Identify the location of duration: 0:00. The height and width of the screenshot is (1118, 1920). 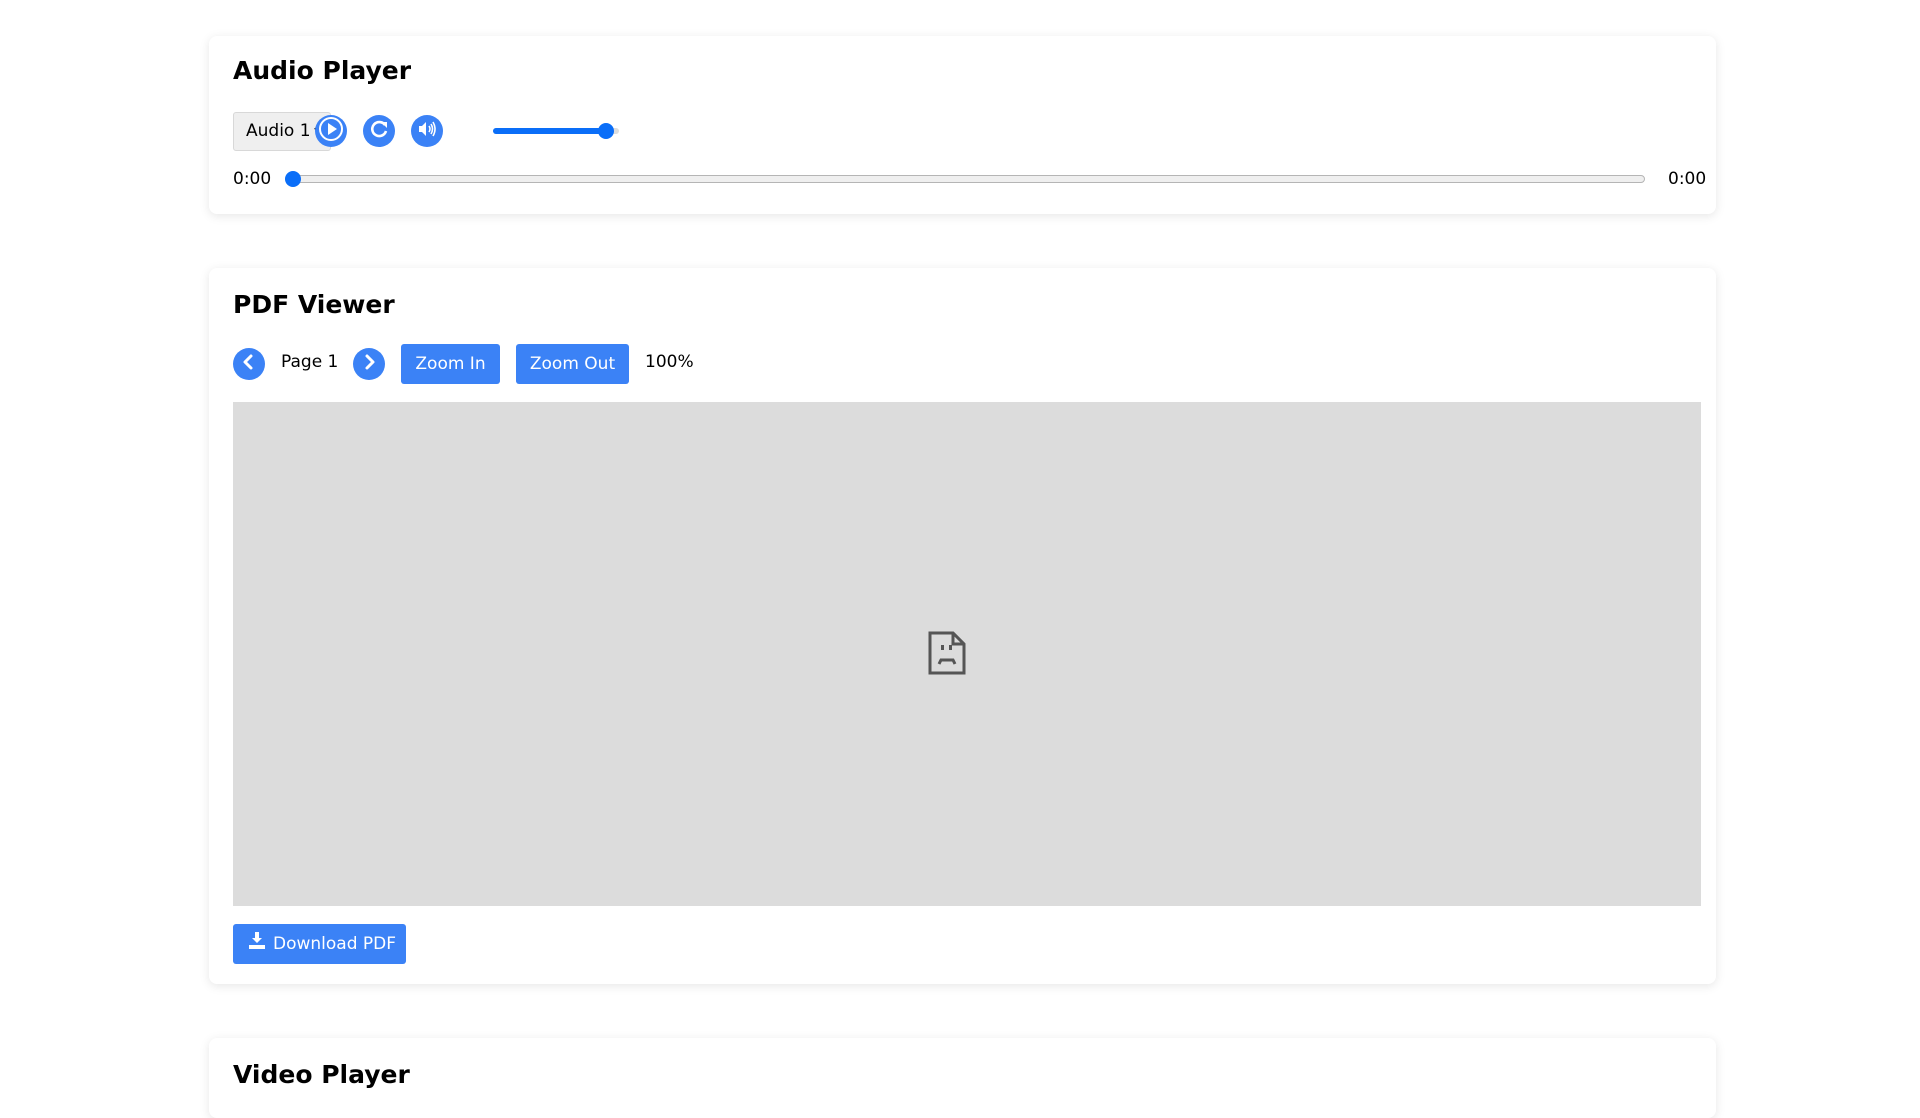
(1687, 179).